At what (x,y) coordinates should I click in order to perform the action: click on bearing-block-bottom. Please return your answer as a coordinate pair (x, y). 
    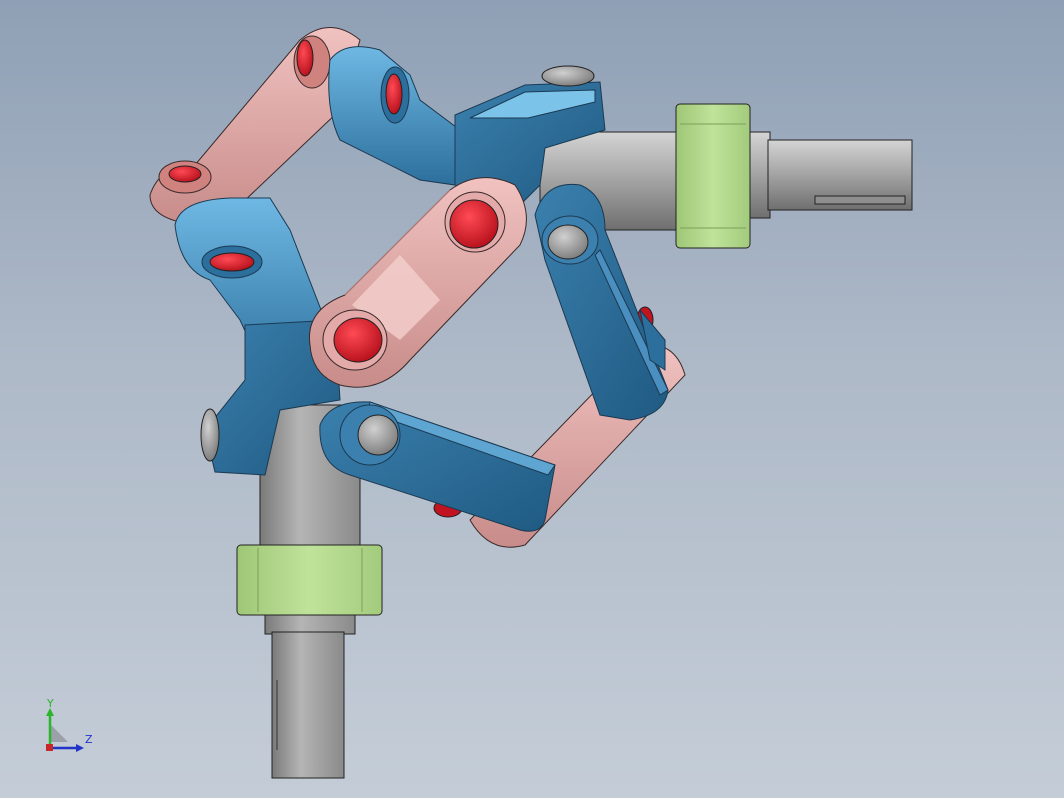
    Looking at the image, I should click on (309, 580).